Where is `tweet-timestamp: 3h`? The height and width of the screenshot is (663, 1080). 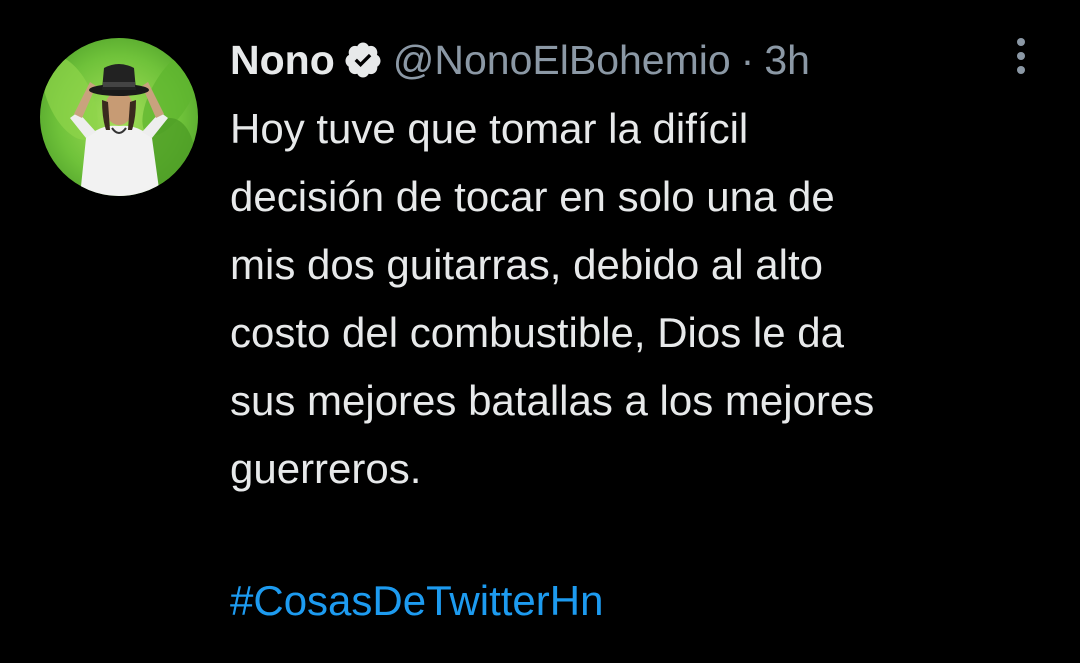
tweet-timestamp: 3h is located at coordinates (787, 60).